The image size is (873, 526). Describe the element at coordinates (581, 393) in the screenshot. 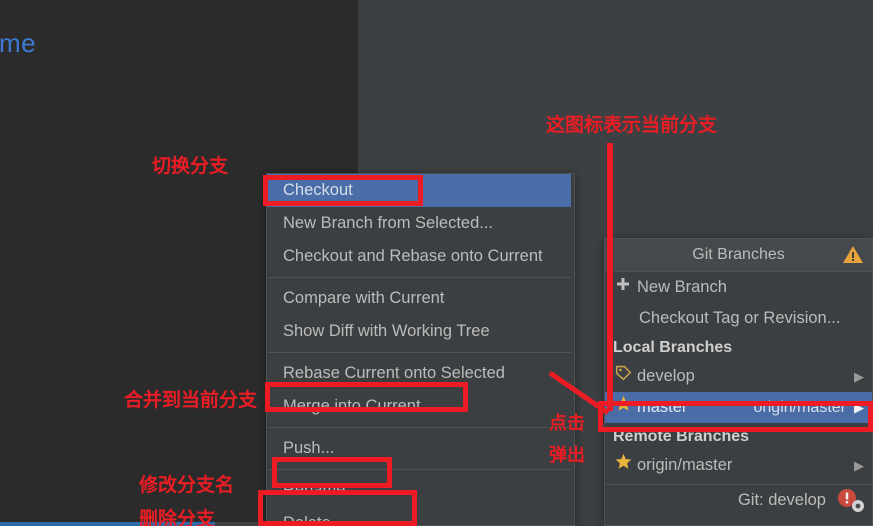

I see `pointer-arrow-click` at that location.